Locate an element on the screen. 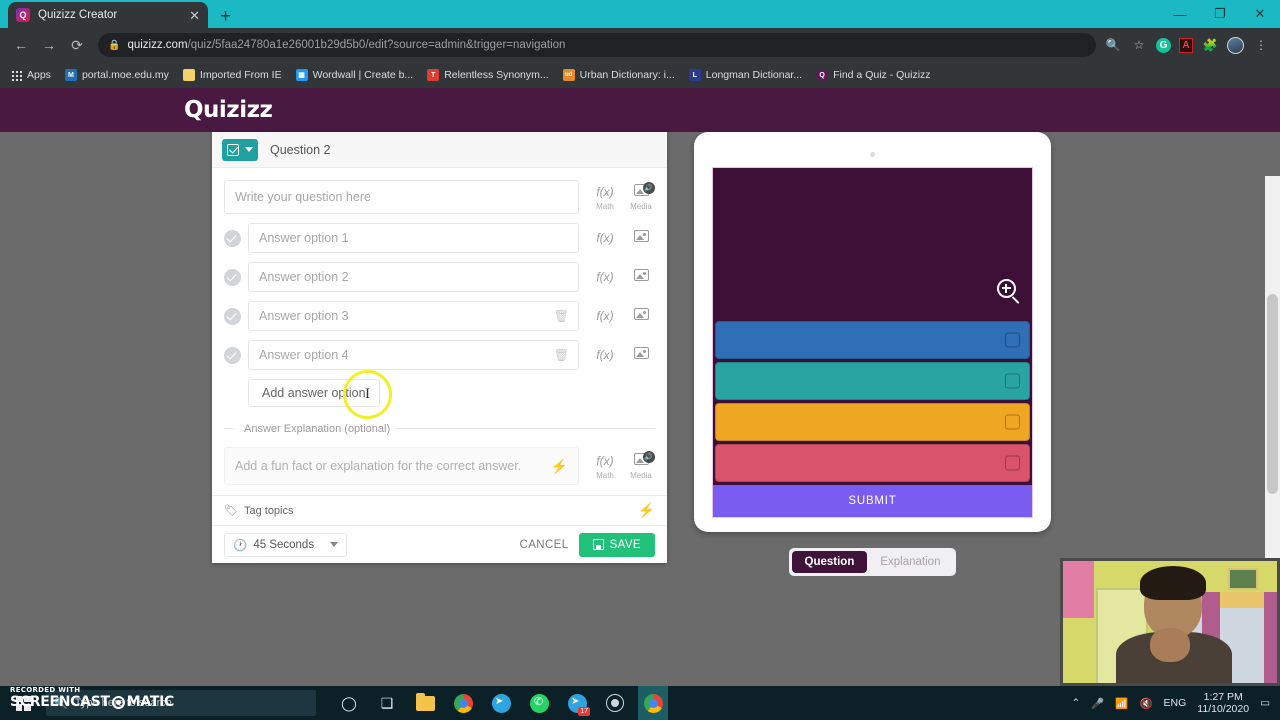 The height and width of the screenshot is (720, 1280). answer-option-input: Answer option 4 🗑 is located at coordinates (413, 355).